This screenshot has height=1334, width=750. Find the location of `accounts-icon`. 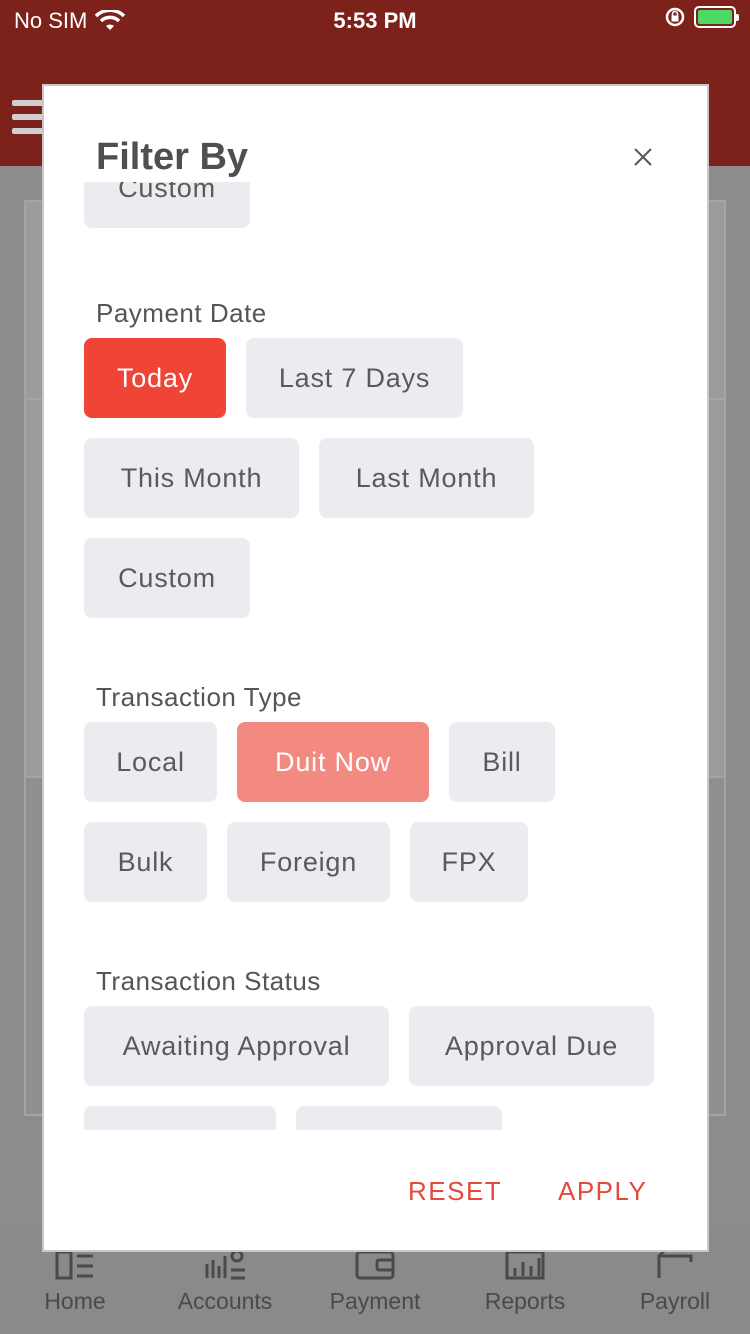

accounts-icon is located at coordinates (225, 1264).